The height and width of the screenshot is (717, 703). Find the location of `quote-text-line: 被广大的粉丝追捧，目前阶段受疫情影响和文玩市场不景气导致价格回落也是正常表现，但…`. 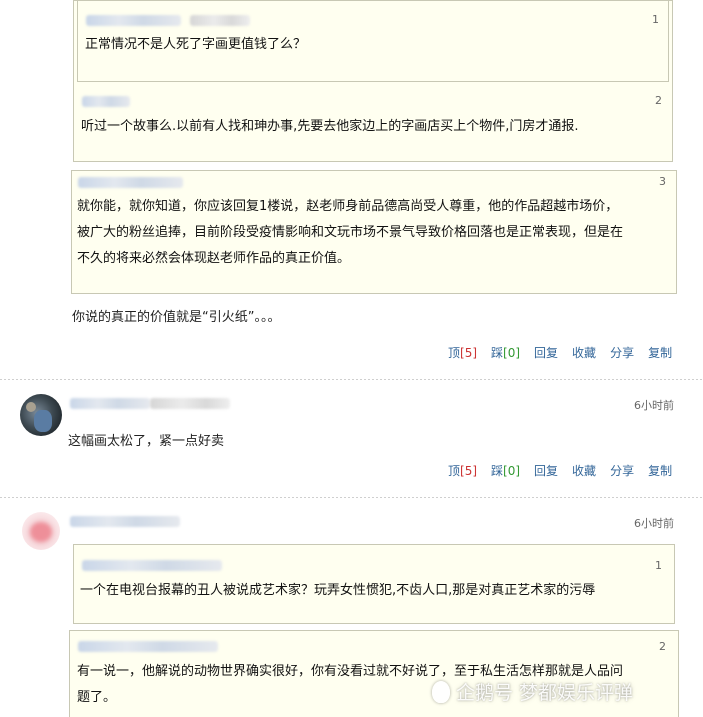

quote-text-line: 被广大的粉丝追捧，目前阶段受疫情影响和文玩市场不景气导致价格回落也是正常表现，但… is located at coordinates (350, 232).